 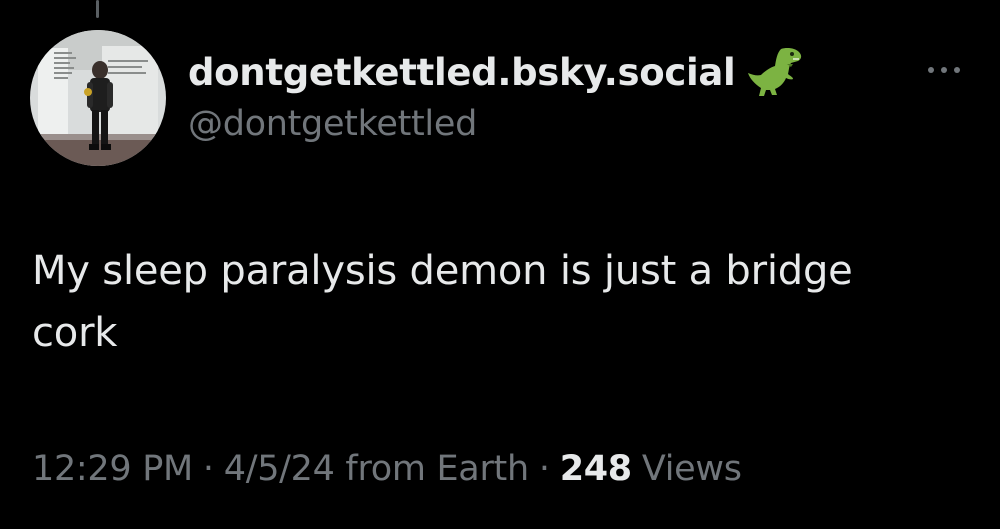 What do you see at coordinates (97, 9) in the screenshot?
I see `thread-connector-line` at bounding box center [97, 9].